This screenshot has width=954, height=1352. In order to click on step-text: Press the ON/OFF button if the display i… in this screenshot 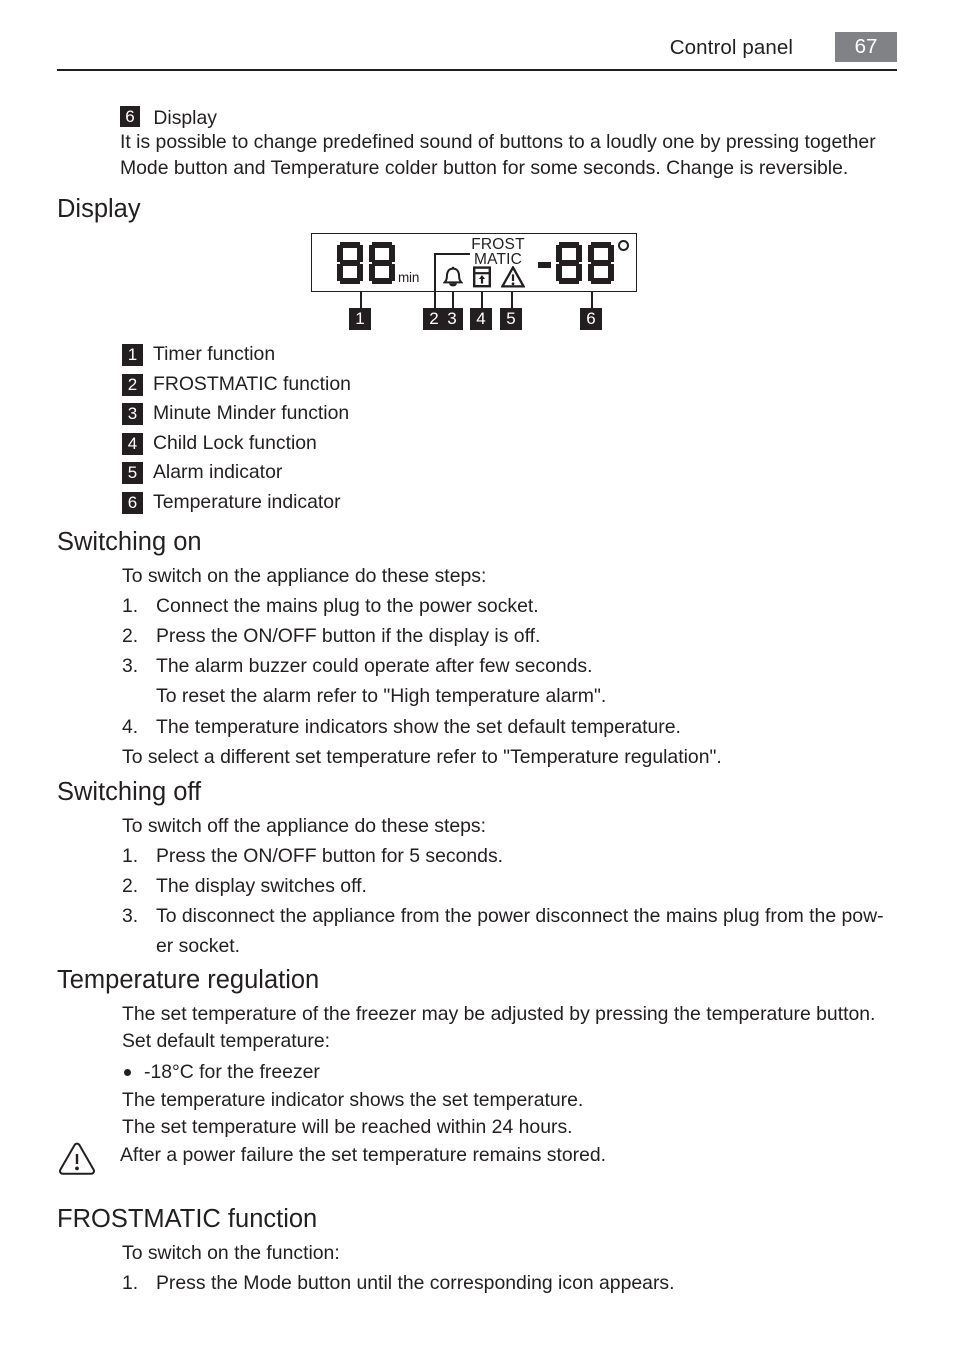, I will do `click(348, 636)`.